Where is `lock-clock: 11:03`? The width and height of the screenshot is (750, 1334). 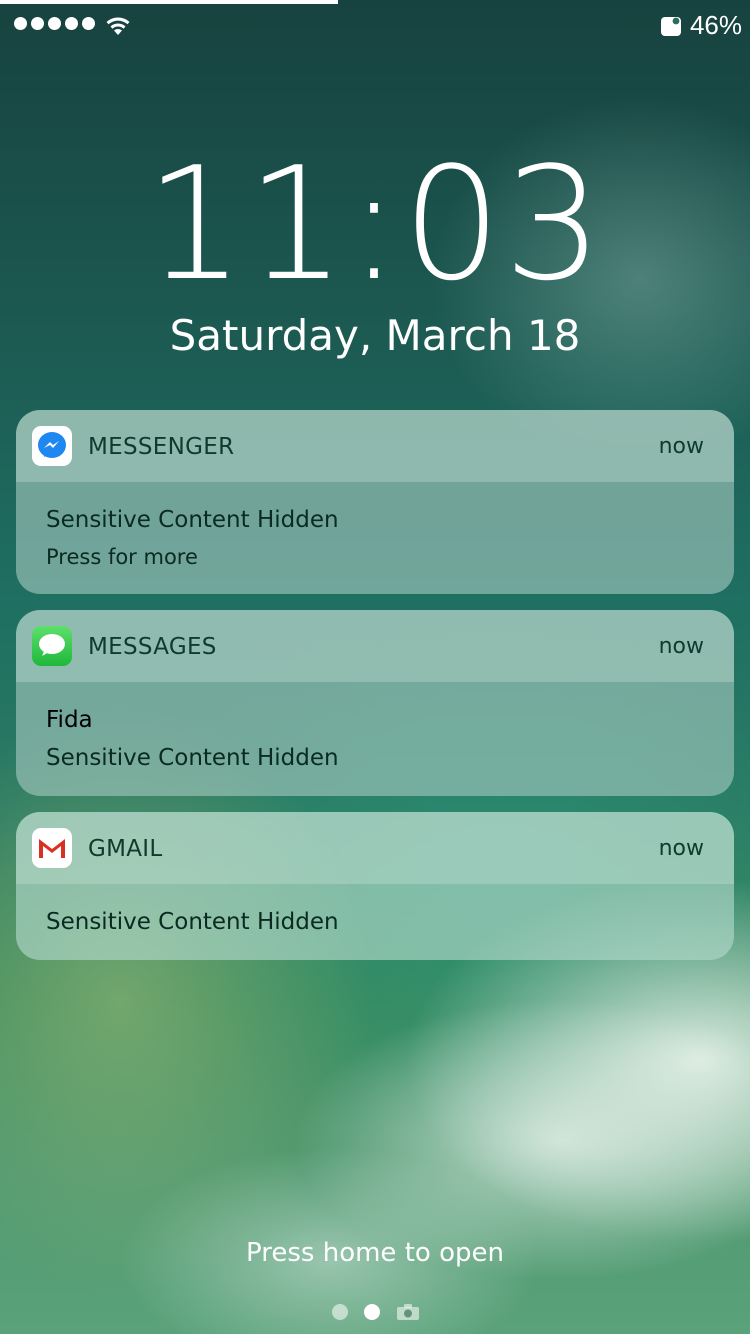
lock-clock: 11:03 is located at coordinates (375, 224).